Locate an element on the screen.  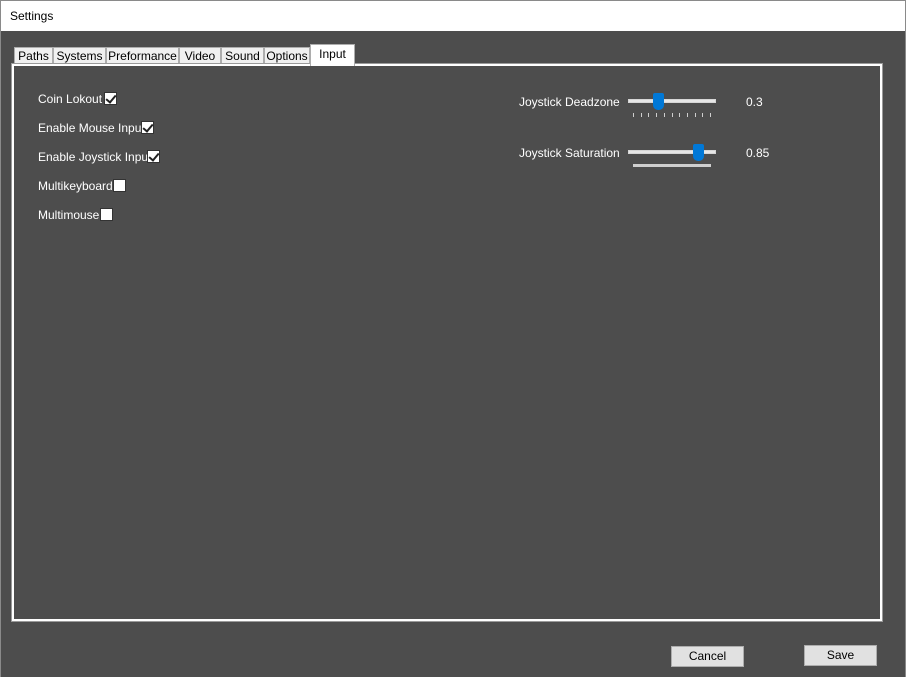
multimouse-label: Multimouse is located at coordinates (69, 215).